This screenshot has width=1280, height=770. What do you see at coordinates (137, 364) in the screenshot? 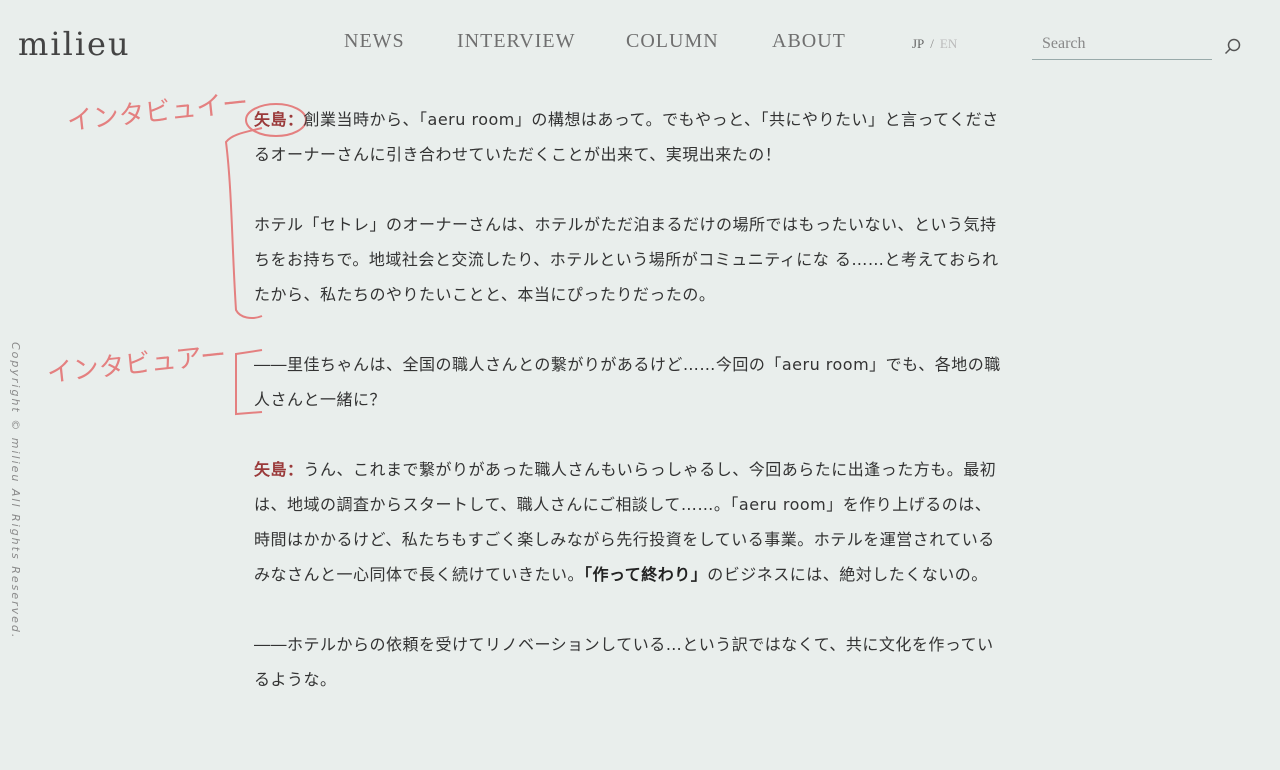
I see `annotation-interviewer: インタビュアー` at bounding box center [137, 364].